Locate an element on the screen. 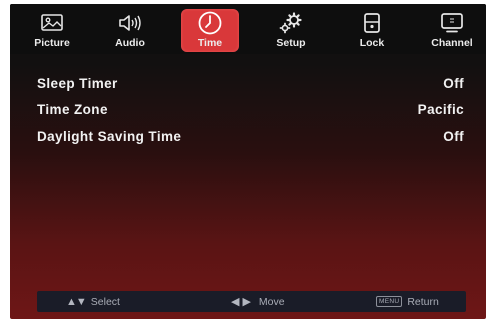 This screenshot has height=324, width=496. tab-setup: Setup is located at coordinates (291, 30).